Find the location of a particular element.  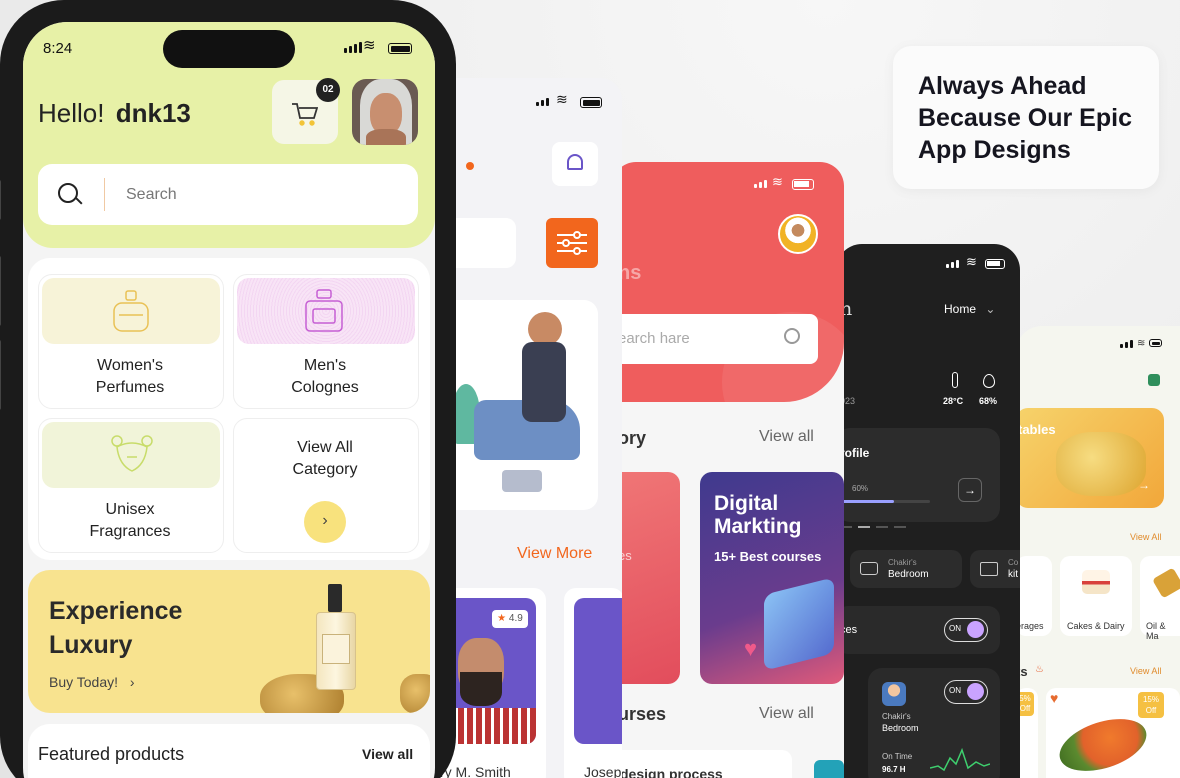

category-heading: ory is located at coordinates (632, 438).